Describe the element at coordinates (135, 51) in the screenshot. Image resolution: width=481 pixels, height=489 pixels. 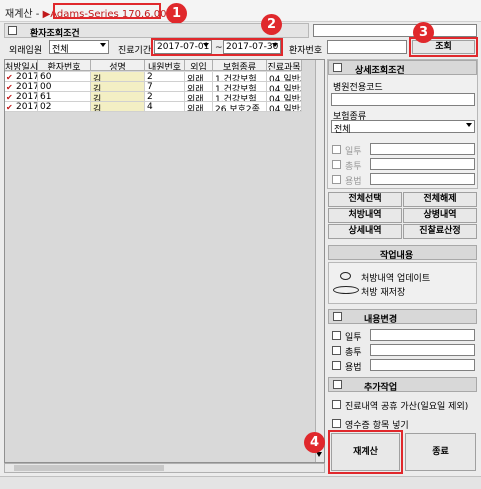
I see `date-label: 진료기간` at that location.